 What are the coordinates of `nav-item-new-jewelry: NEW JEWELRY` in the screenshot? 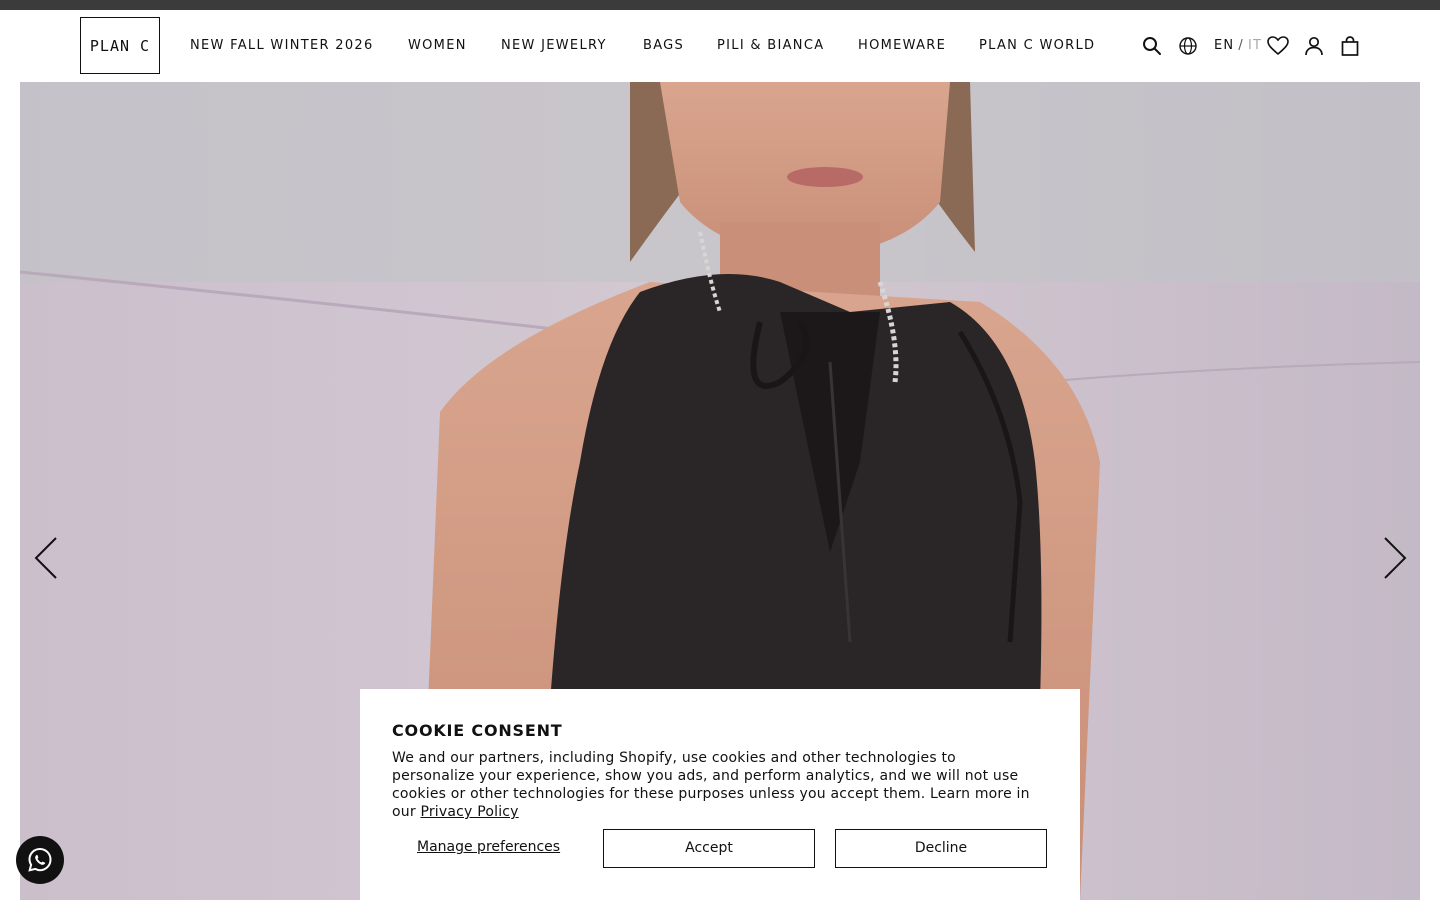 It's located at (554, 45).